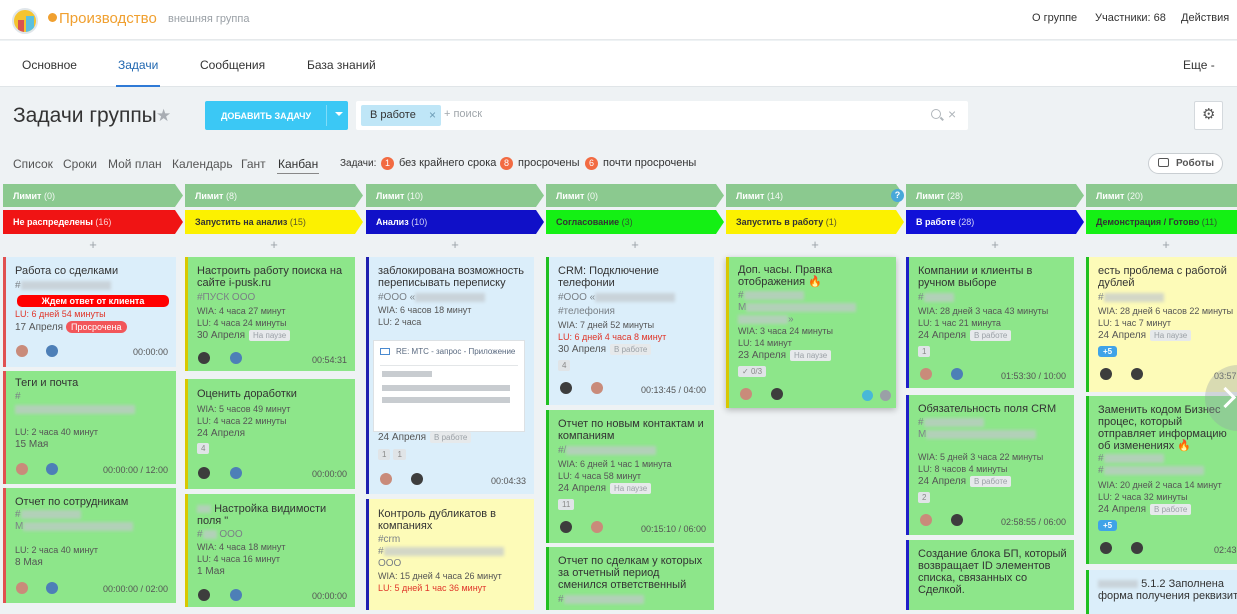 The height and width of the screenshot is (614, 1237). Describe the element at coordinates (633, 430) in the screenshot. I see `task-title: Отчет по новым контактам и компаниям` at that location.